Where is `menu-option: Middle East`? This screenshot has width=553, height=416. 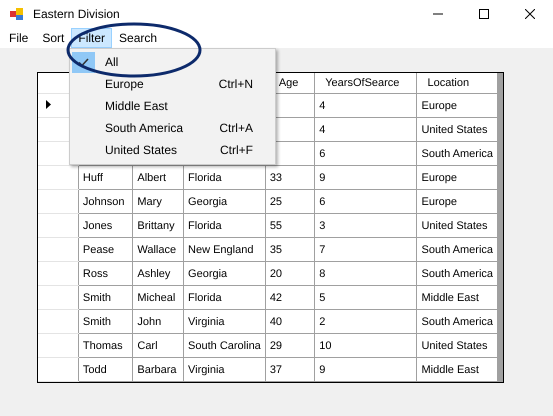
menu-option: Middle East is located at coordinates (190, 106).